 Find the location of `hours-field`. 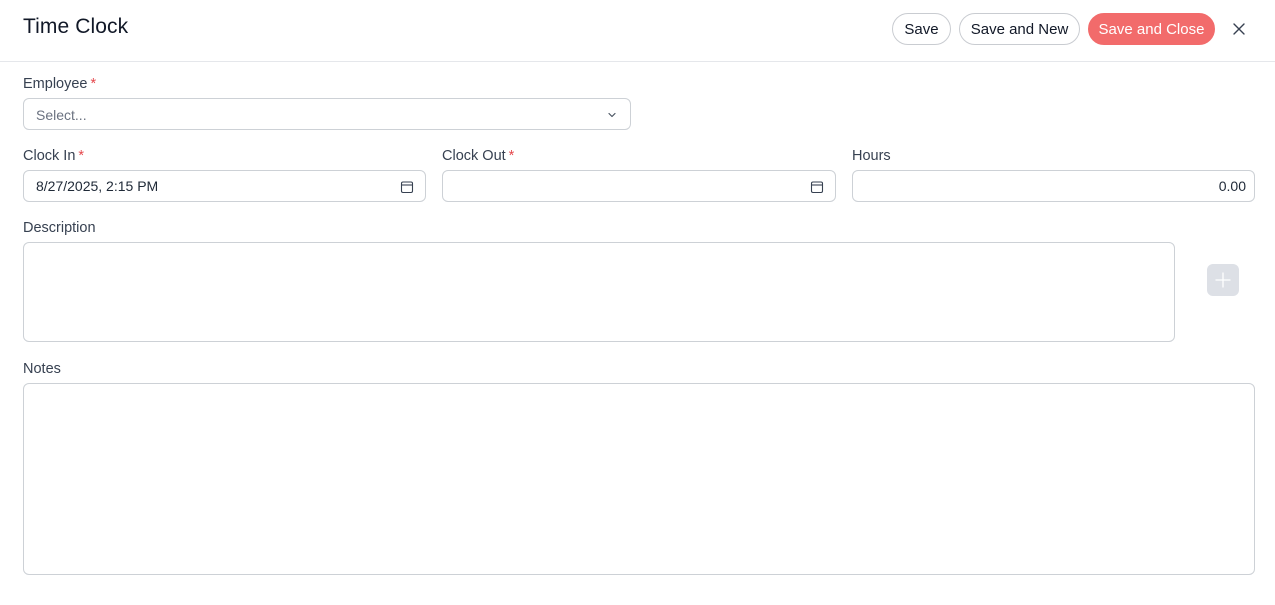

hours-field is located at coordinates (1053, 186).